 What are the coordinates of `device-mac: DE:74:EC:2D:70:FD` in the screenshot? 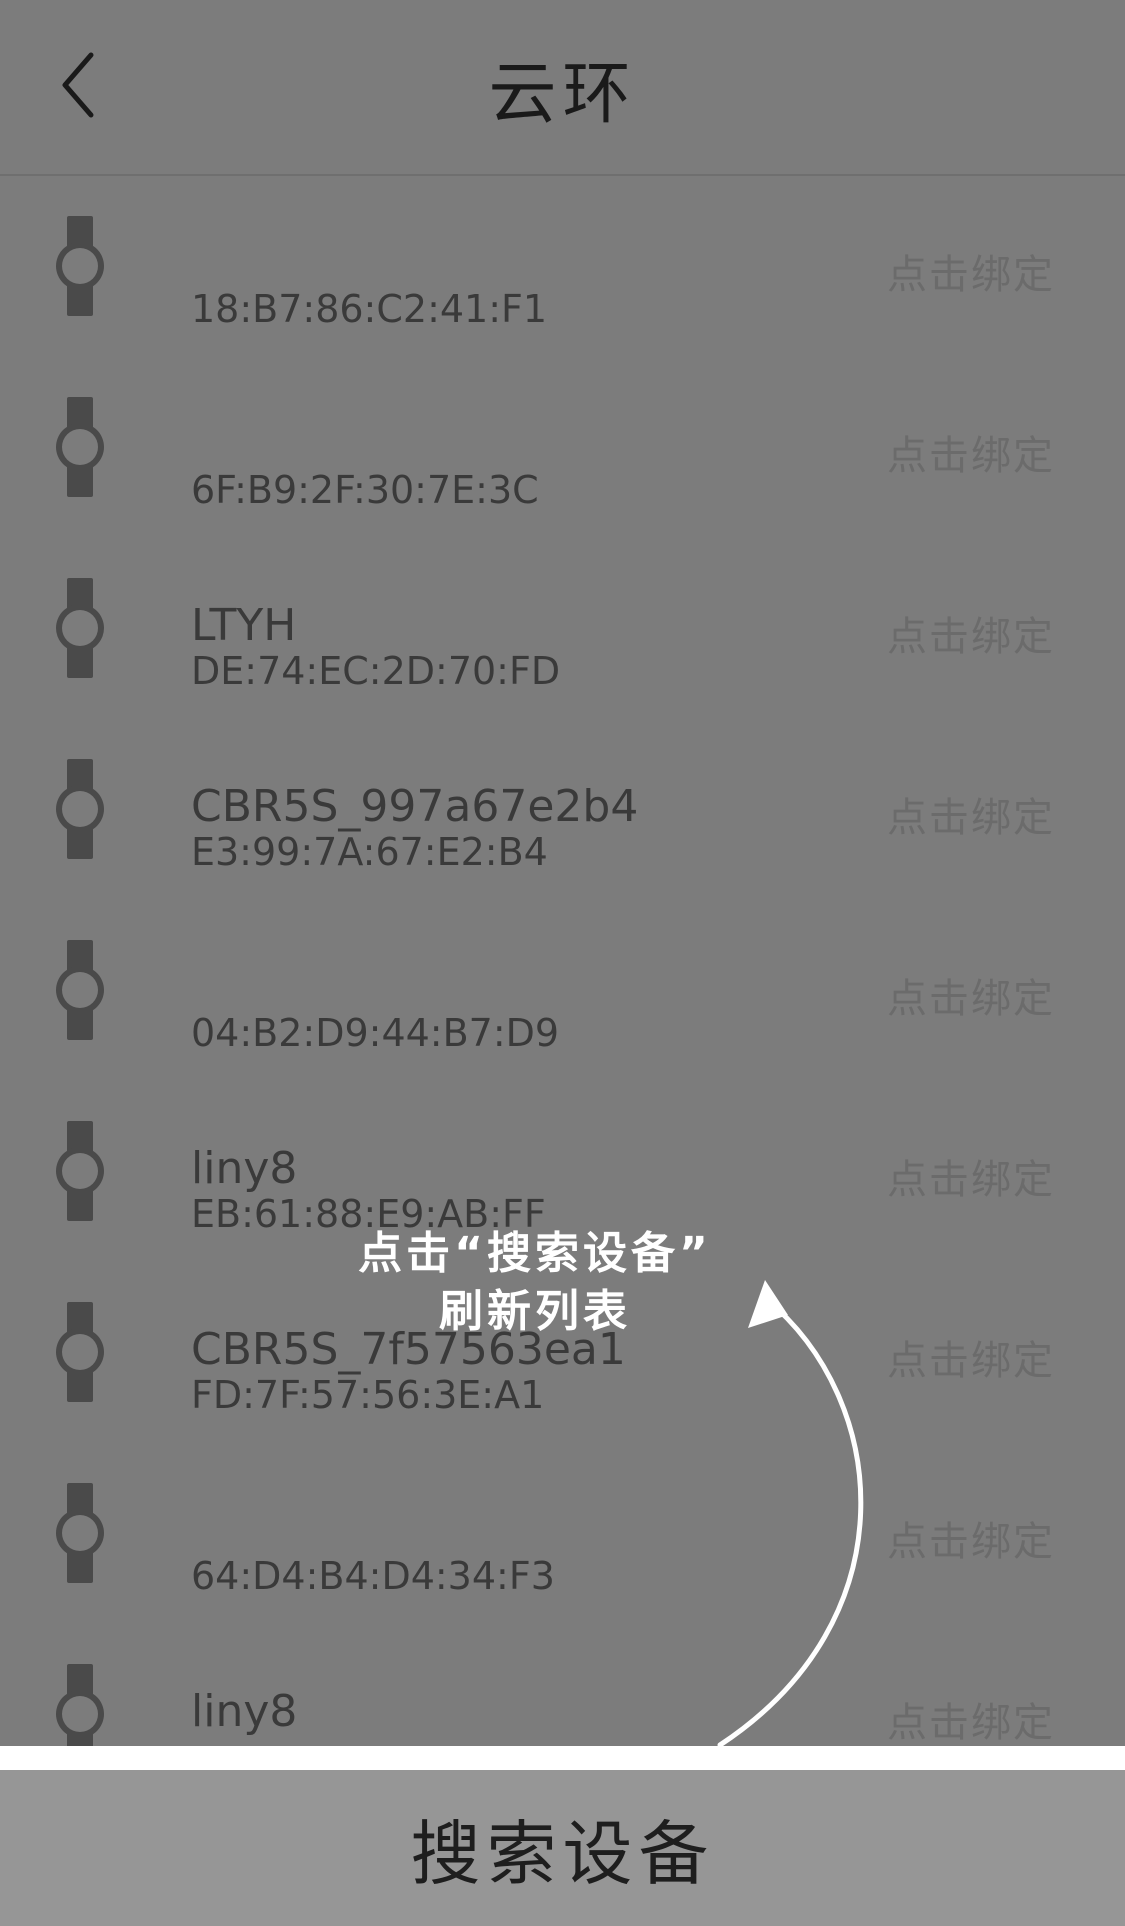 It's located at (376, 671).